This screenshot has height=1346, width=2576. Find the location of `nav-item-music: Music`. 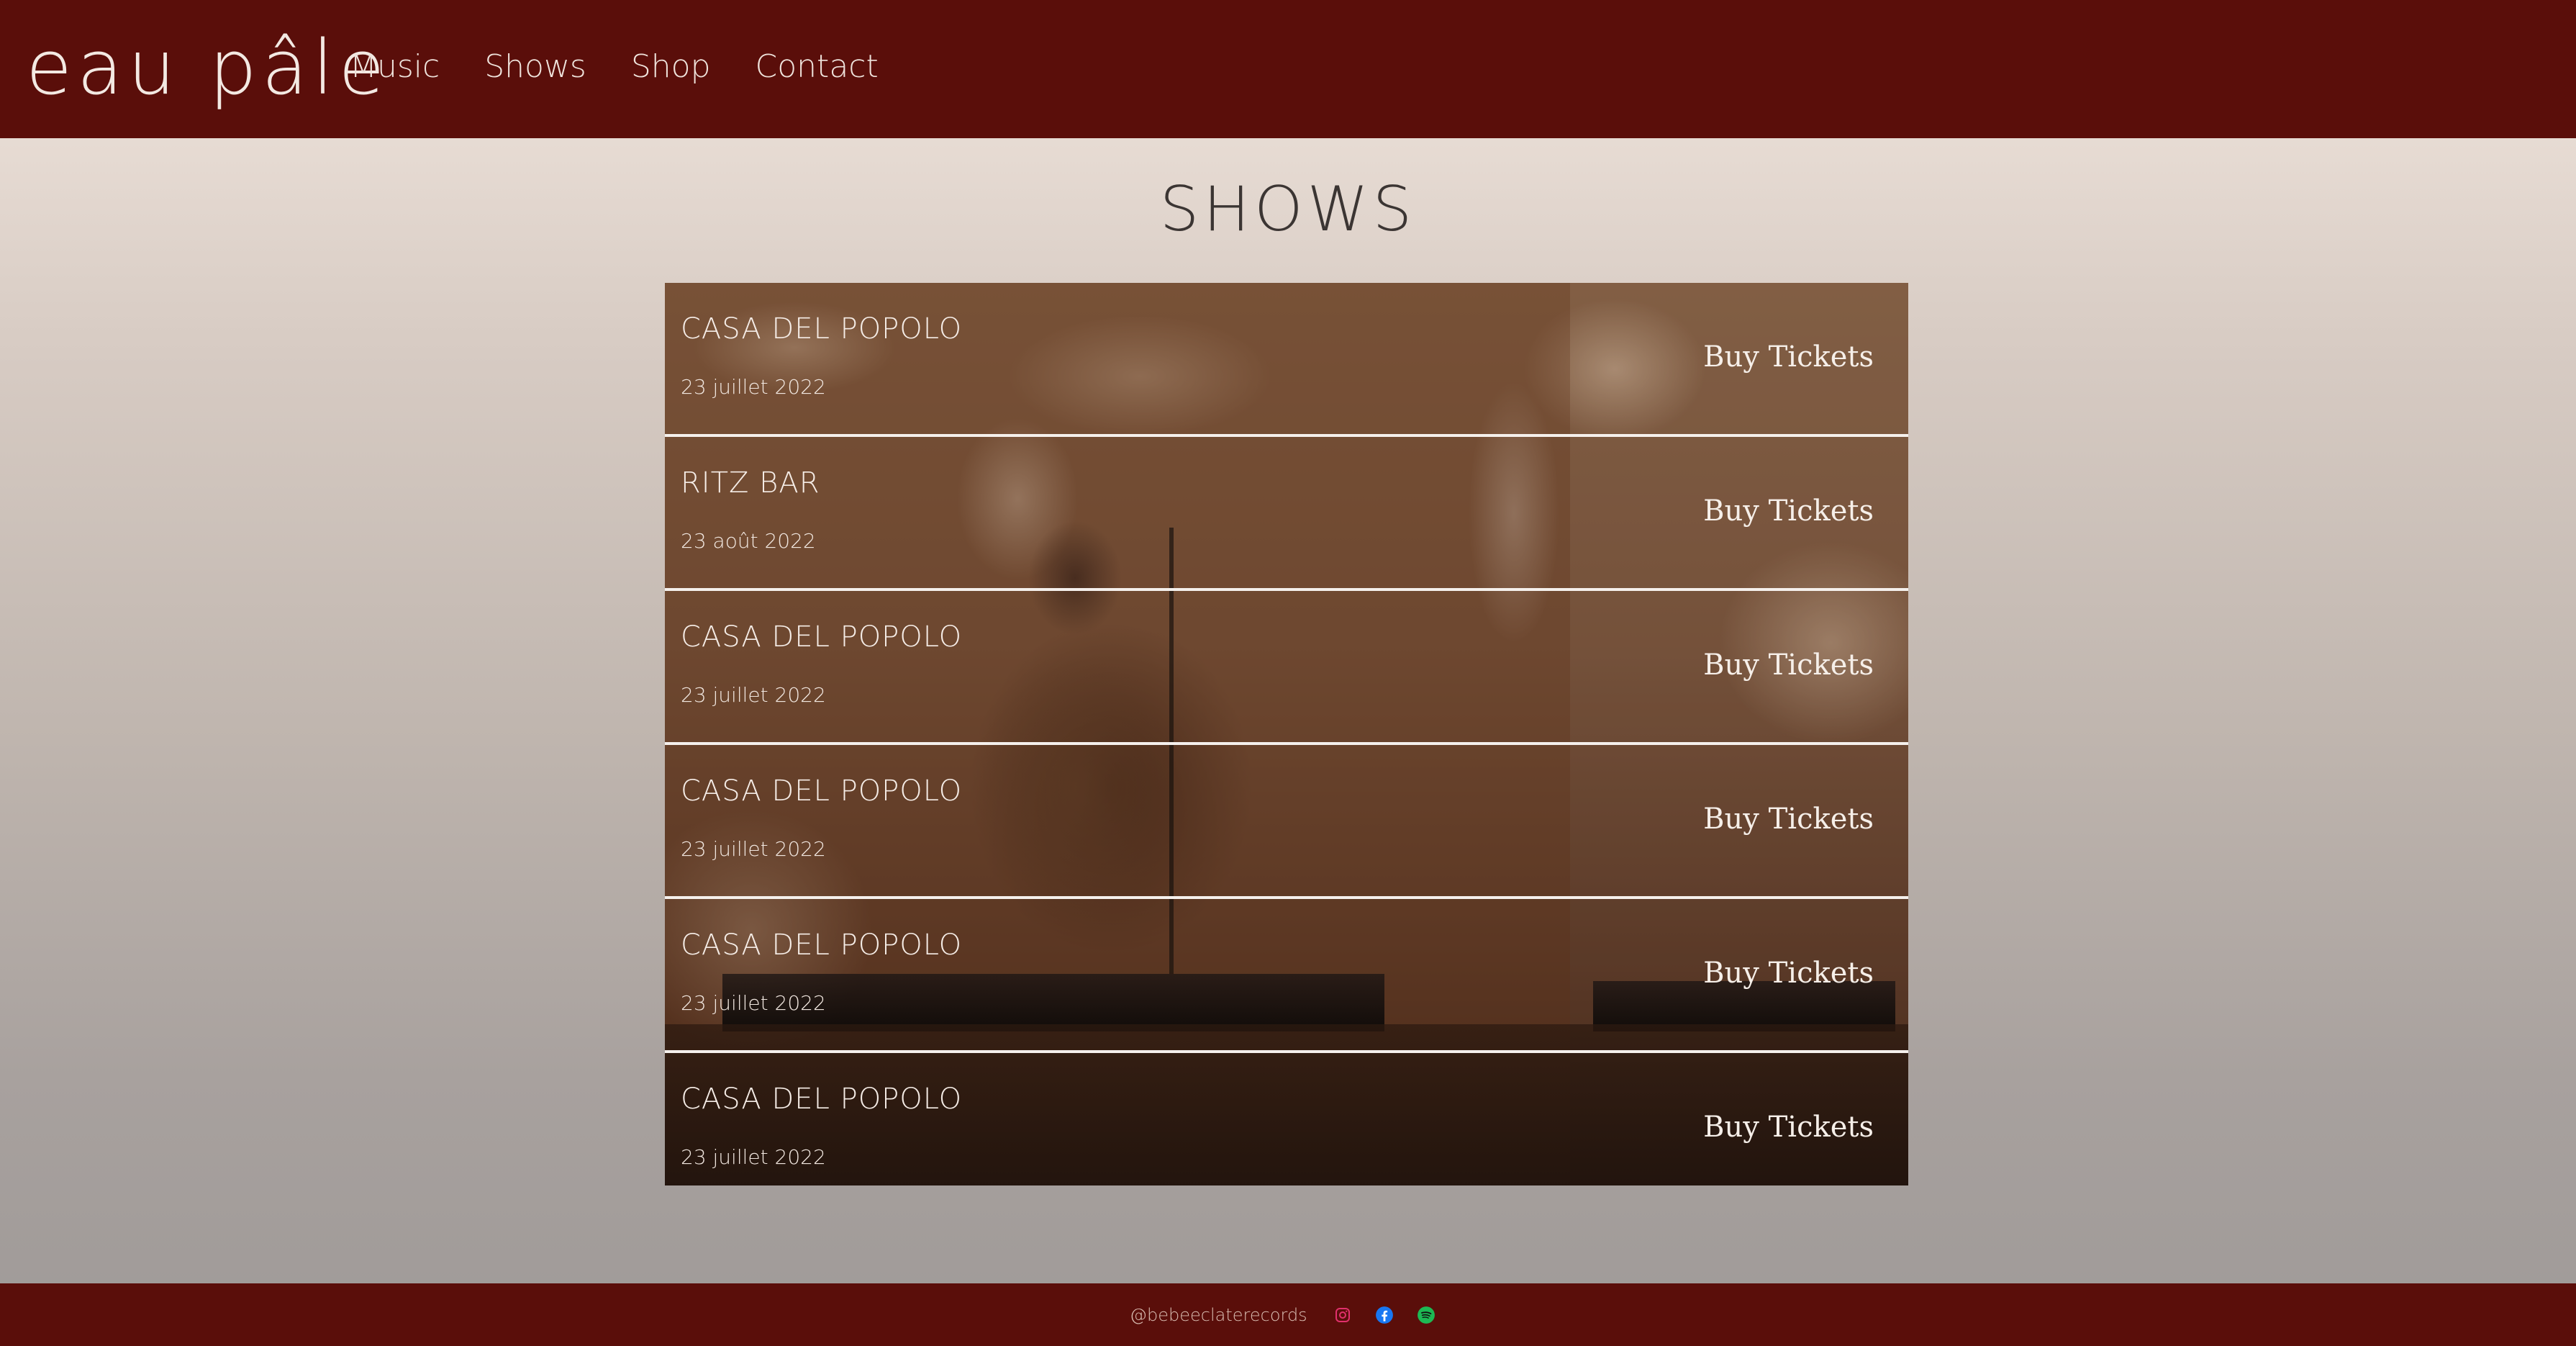

nav-item-music: Music is located at coordinates (395, 67).